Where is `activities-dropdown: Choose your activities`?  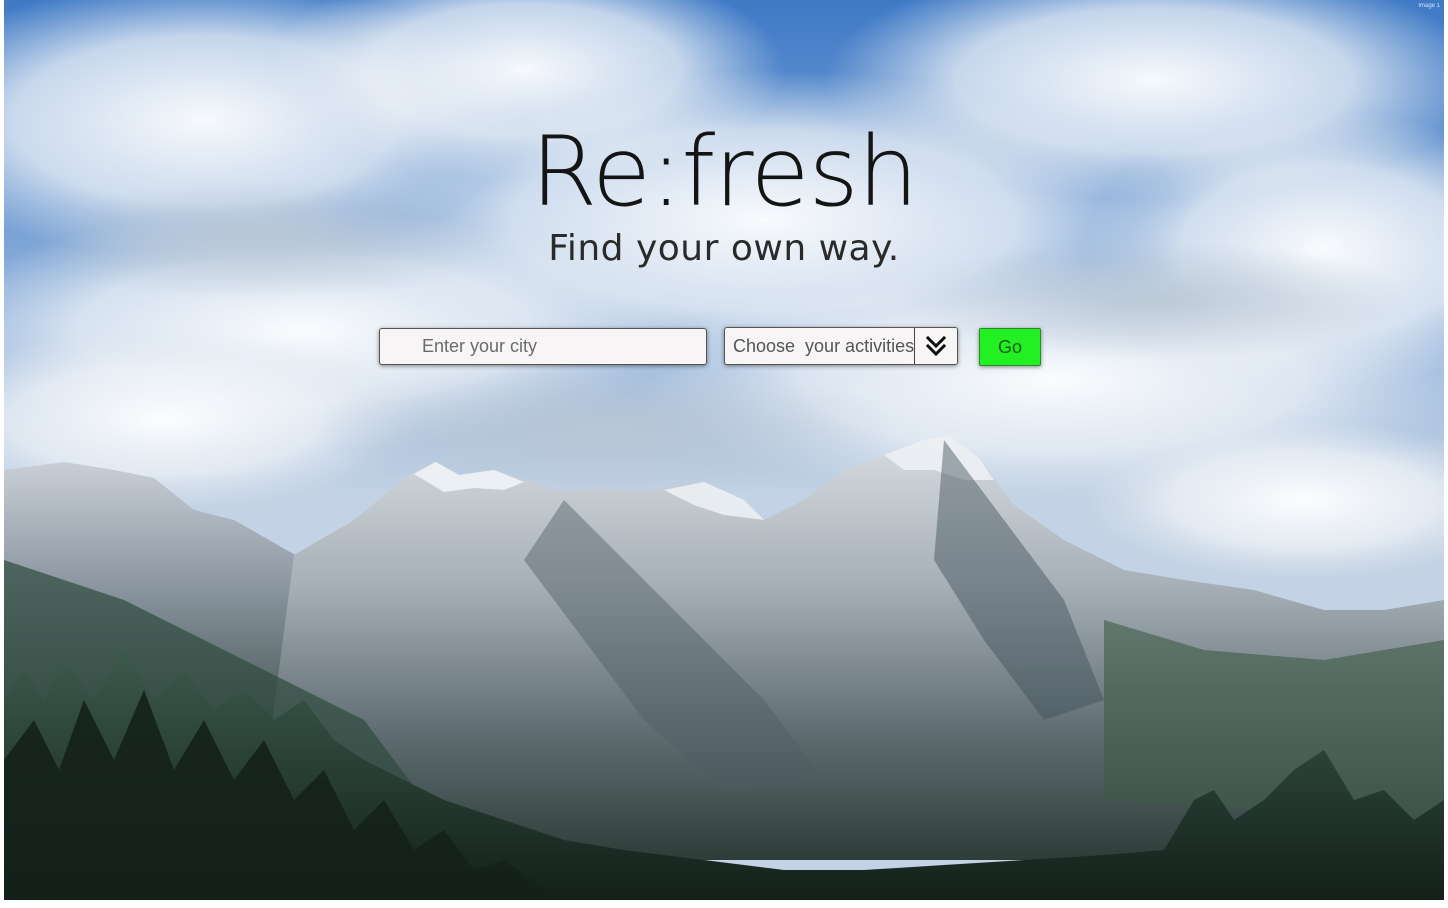
activities-dropdown: Choose your activities is located at coordinates (841, 346).